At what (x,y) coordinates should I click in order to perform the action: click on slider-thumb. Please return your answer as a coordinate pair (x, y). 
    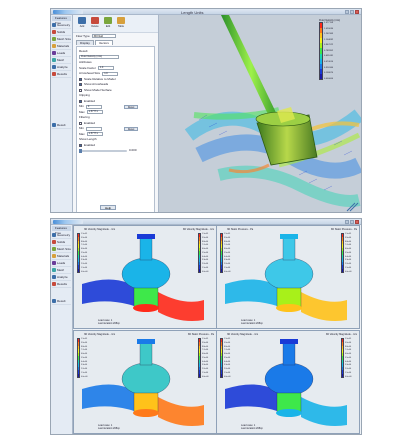
    Looking at the image, I should click on (80, 150).